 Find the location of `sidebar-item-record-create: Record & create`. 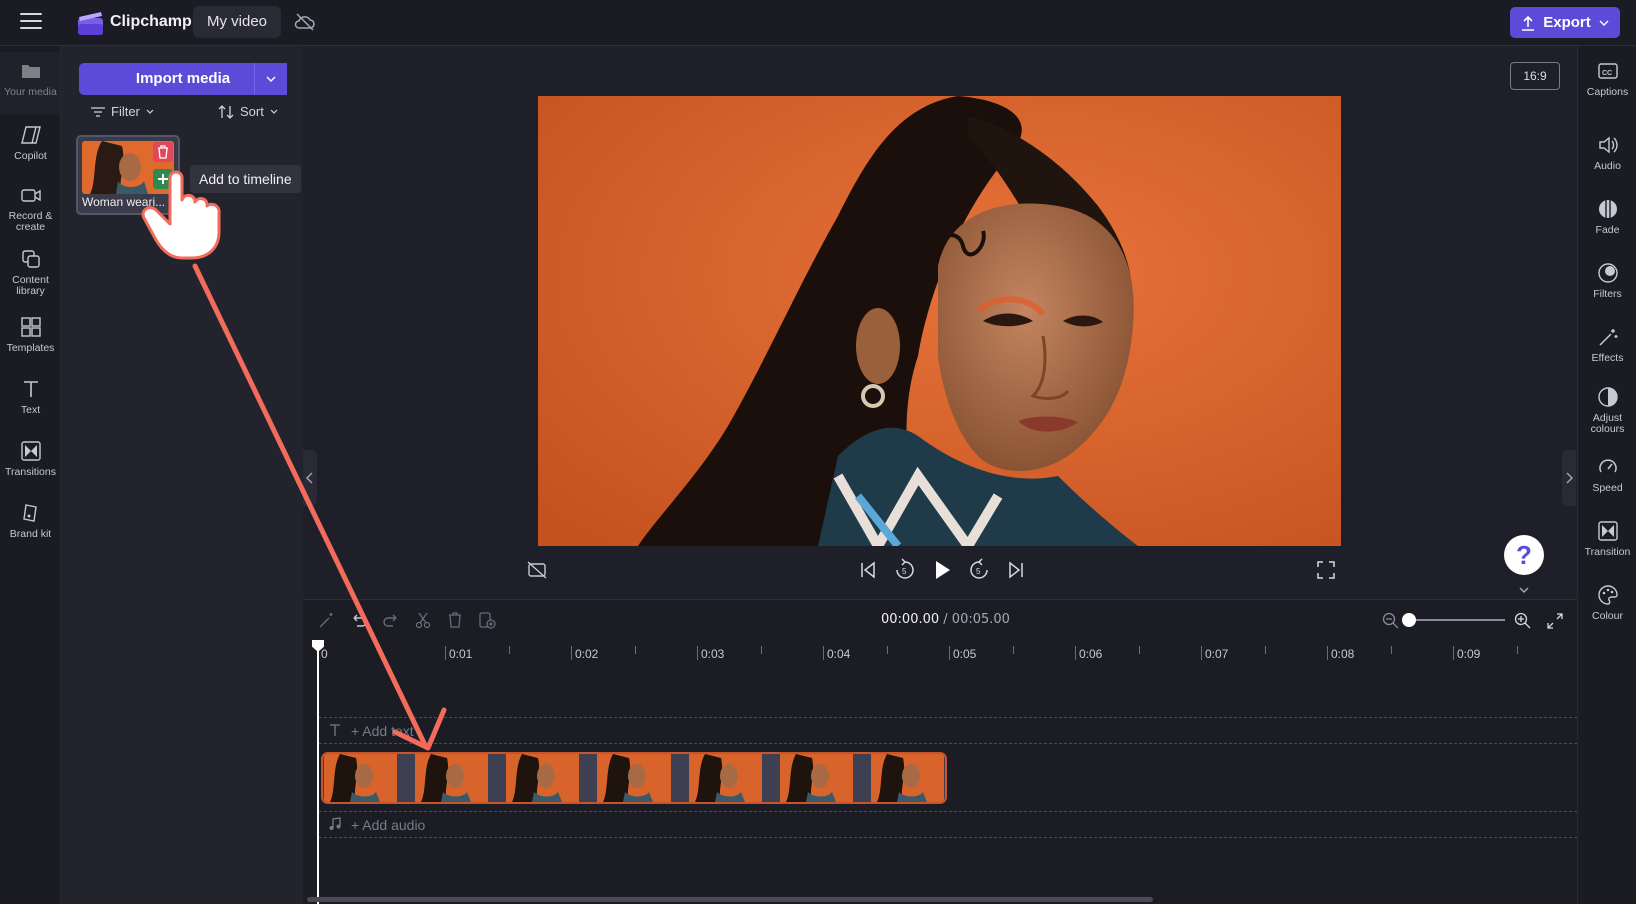

sidebar-item-record-create: Record & create is located at coordinates (30, 208).